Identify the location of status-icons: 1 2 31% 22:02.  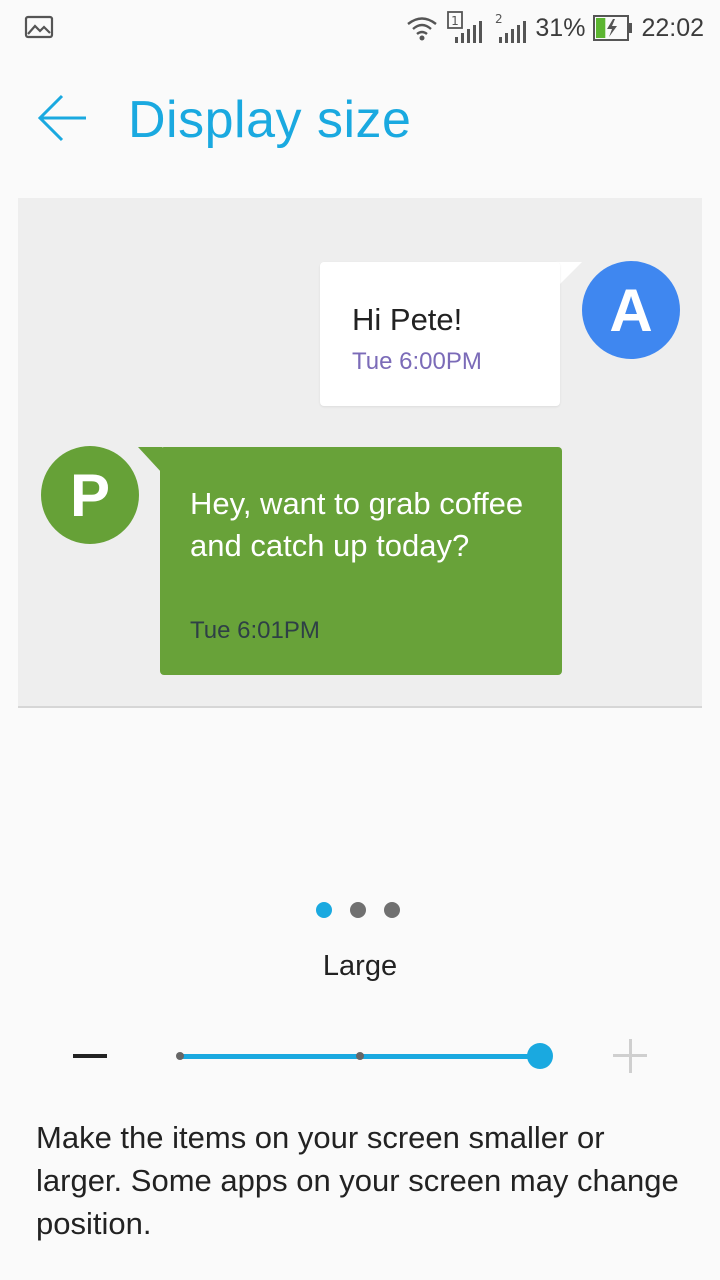
(554, 28).